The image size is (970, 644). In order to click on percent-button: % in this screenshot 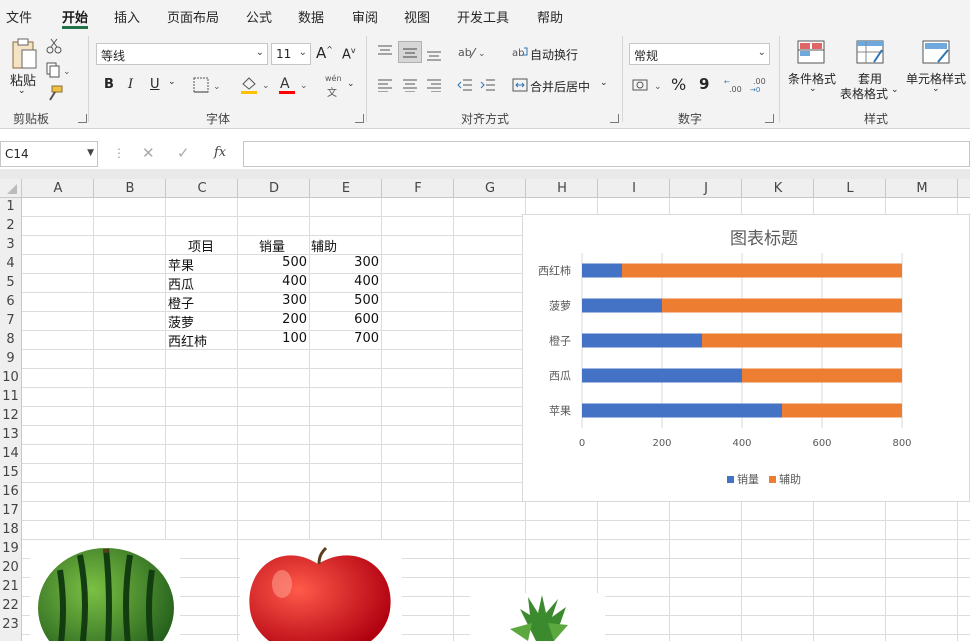, I will do `click(678, 84)`.